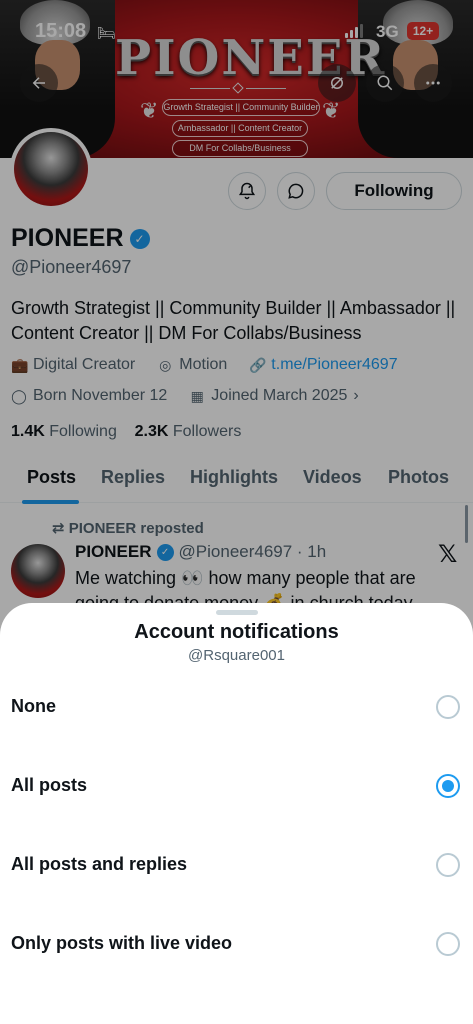 The image size is (473, 1024). I want to click on option-none: None, so click(236, 706).